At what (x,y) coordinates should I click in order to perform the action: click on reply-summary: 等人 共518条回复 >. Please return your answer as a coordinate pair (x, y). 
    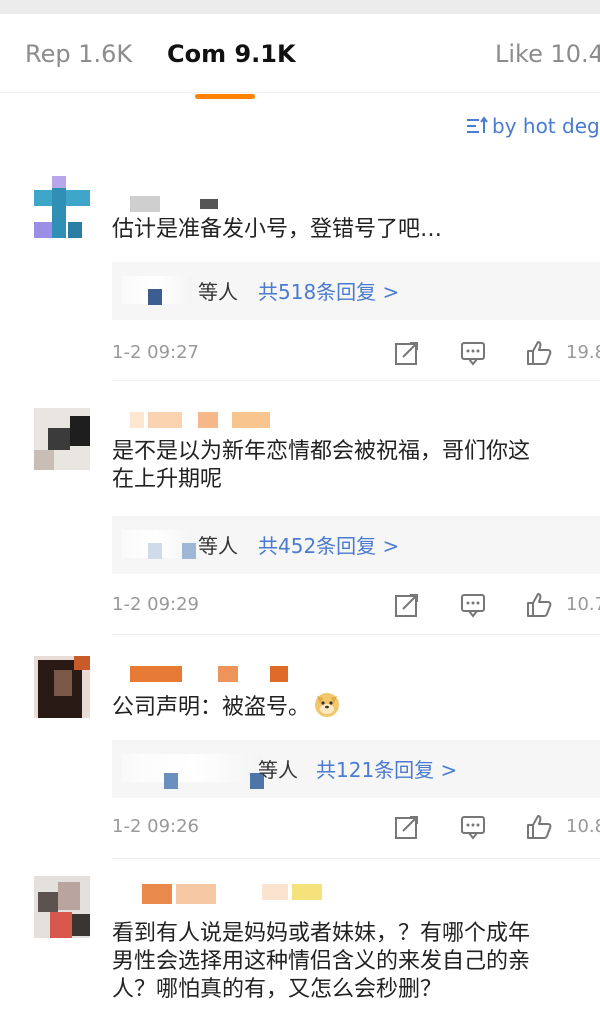
    Looking at the image, I should click on (356, 291).